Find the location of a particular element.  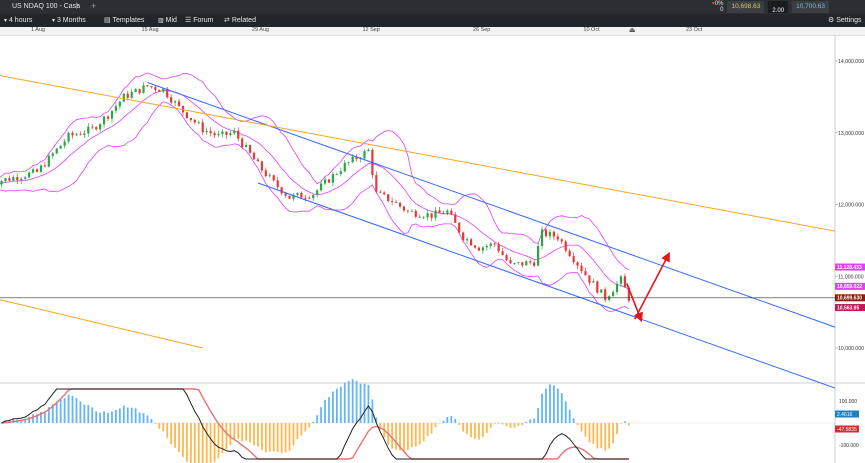

macd-tick-label: -100.000 is located at coordinates (849, 446).